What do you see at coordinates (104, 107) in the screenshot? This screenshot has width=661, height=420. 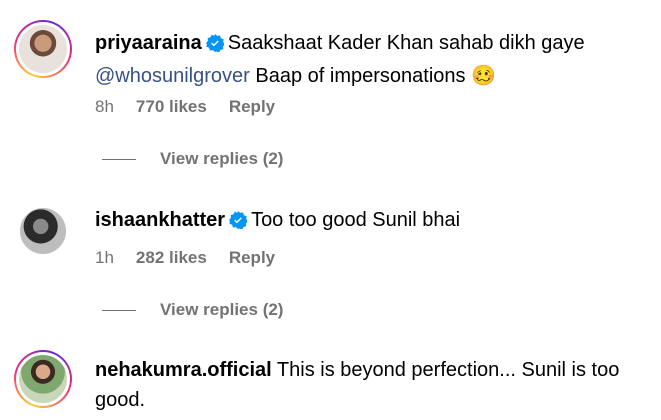 I see `timestamp: 8h` at bounding box center [104, 107].